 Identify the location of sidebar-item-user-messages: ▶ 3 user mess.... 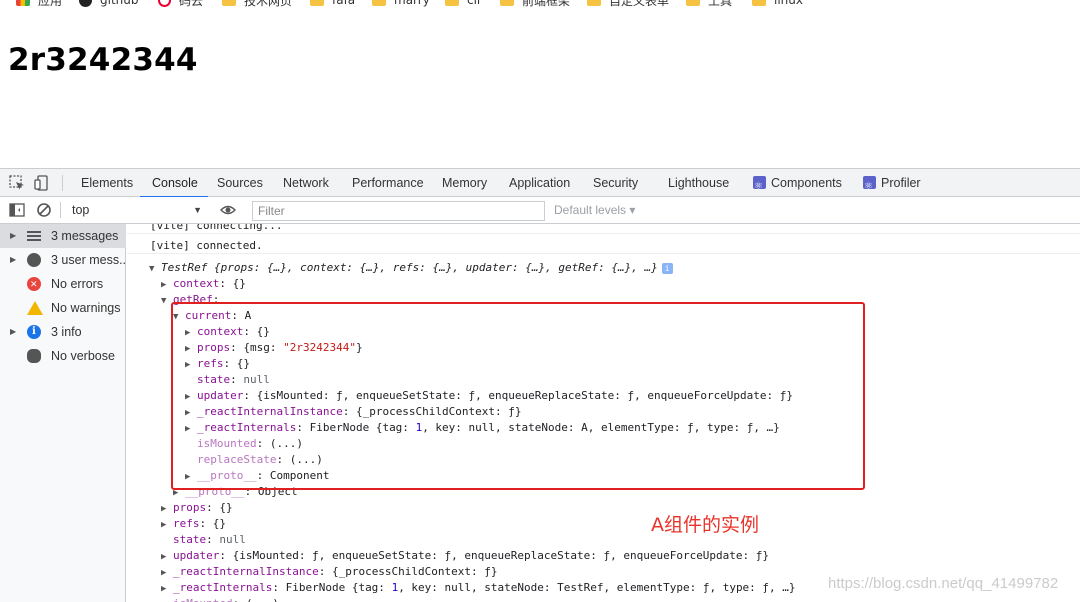
(63, 260).